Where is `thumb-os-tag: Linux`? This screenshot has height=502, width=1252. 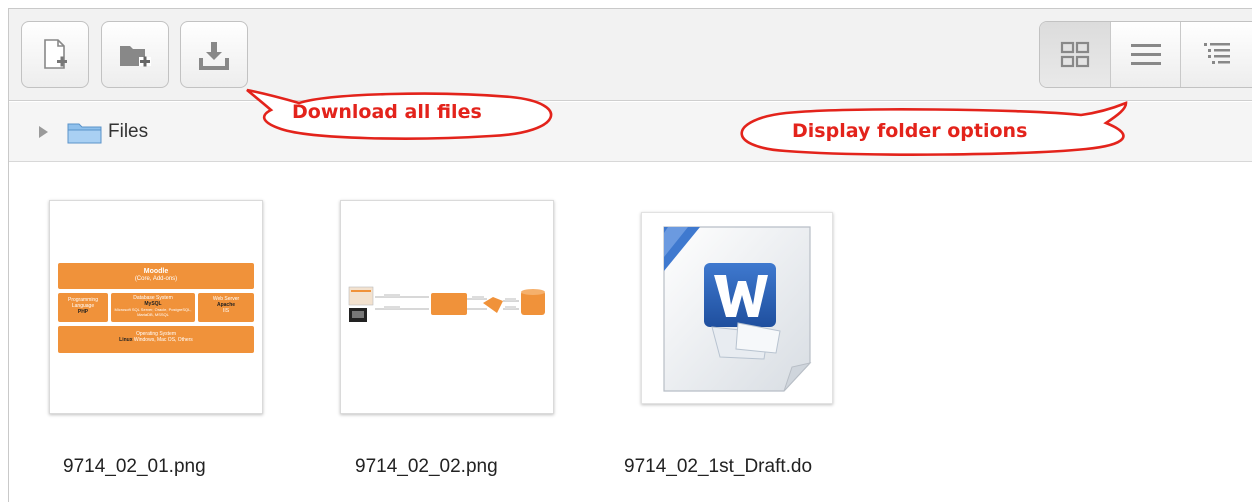
thumb-os-tag: Linux is located at coordinates (126, 340).